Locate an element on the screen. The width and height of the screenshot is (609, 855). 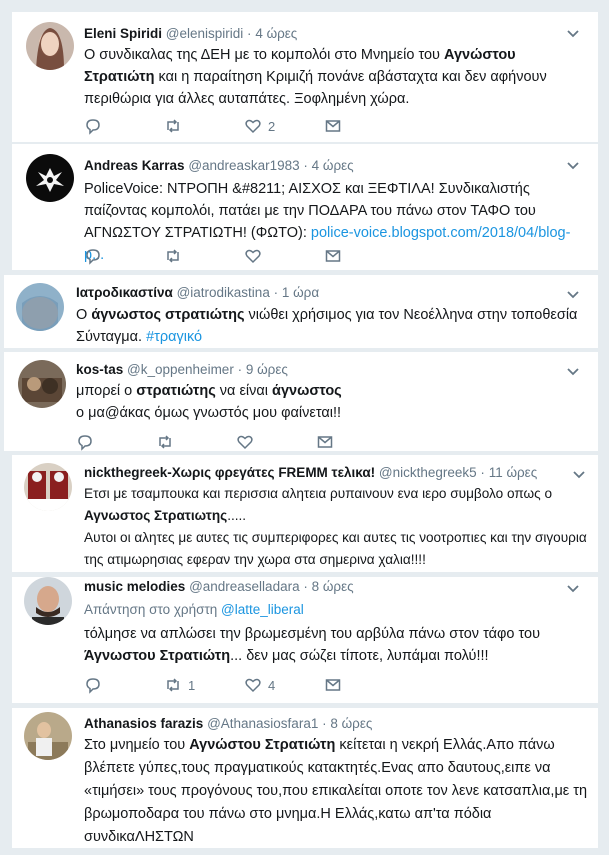
timestamp: 11 ώρες is located at coordinates (513, 472).